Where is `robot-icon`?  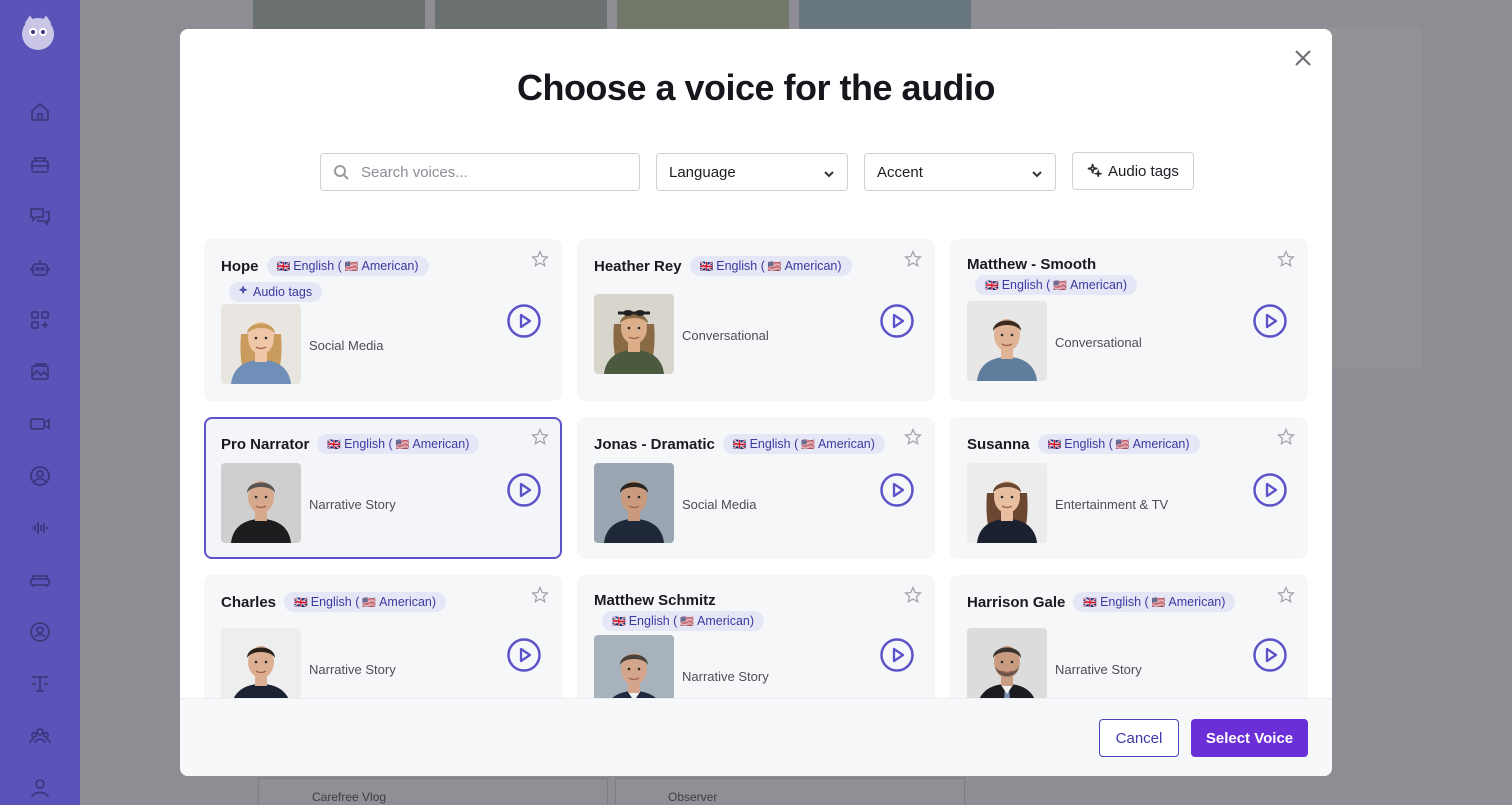
robot-icon is located at coordinates (40, 268).